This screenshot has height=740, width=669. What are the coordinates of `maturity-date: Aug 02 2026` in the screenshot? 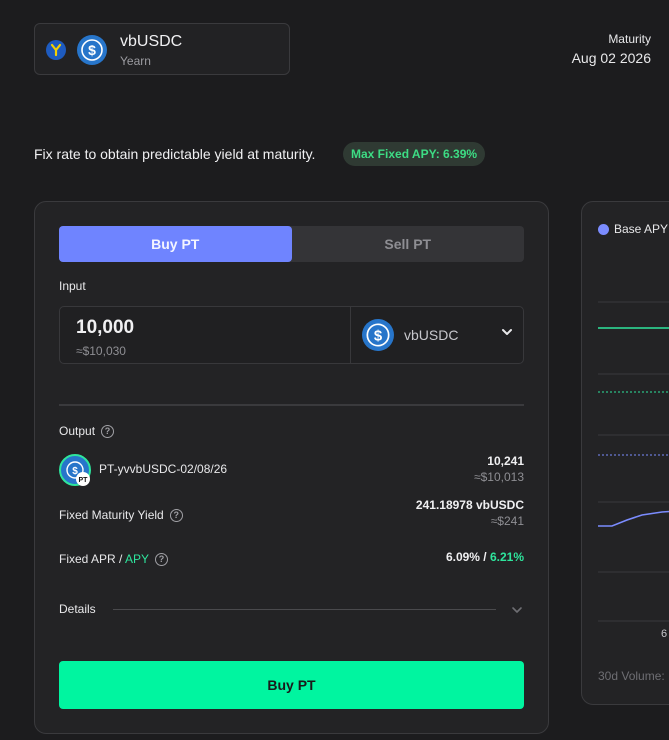 It's located at (611, 58).